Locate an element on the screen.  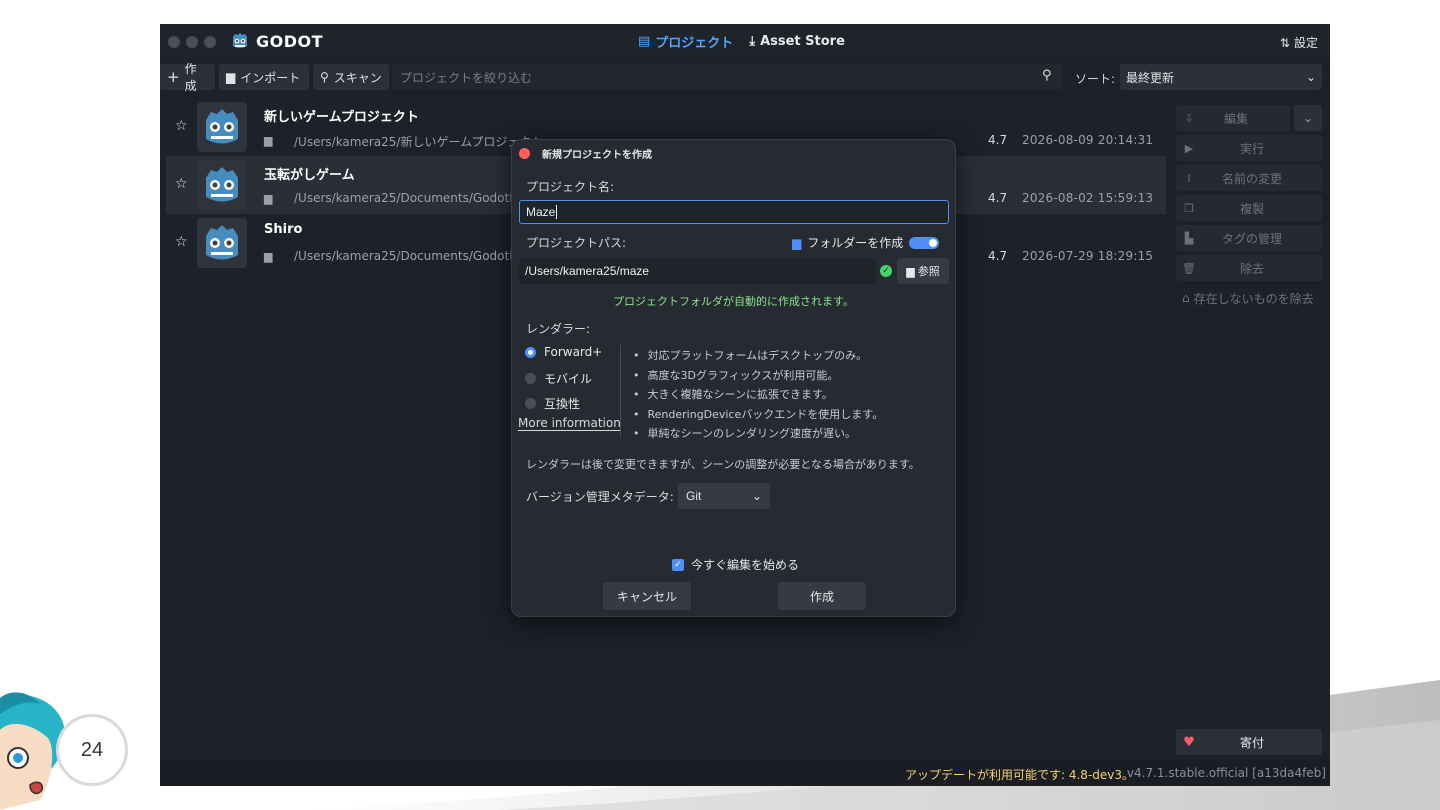
create-folder-toggle: ▆ フォルダーを作成 is located at coordinates (866, 242).